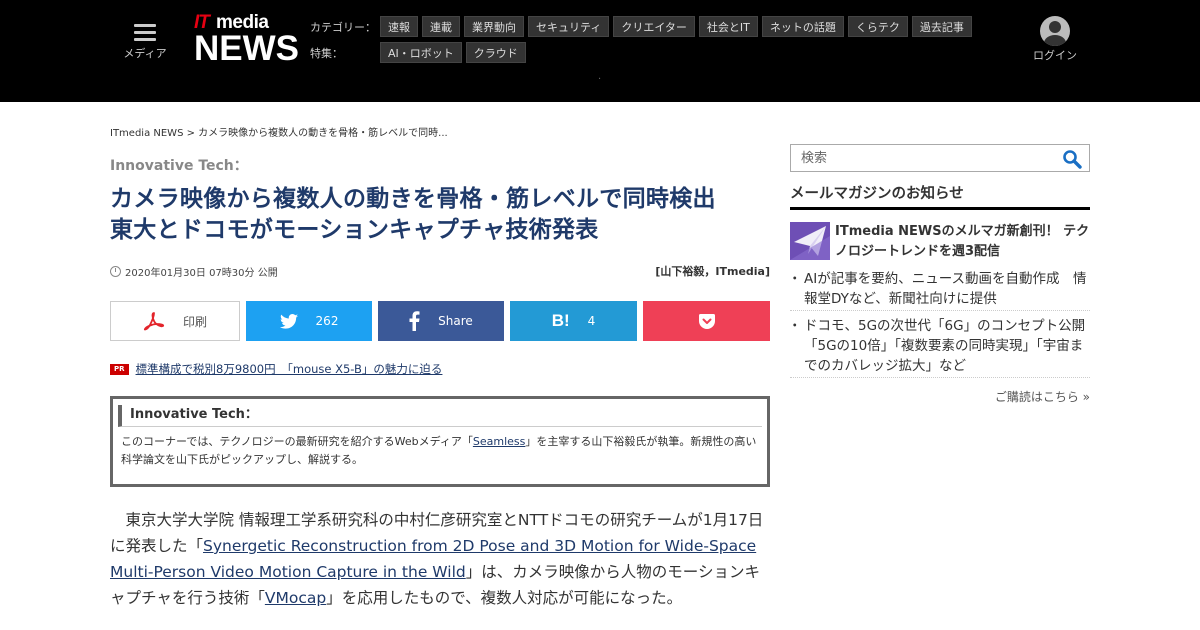  What do you see at coordinates (941, 26) in the screenshot?
I see `category-archive: 過去記事` at bounding box center [941, 26].